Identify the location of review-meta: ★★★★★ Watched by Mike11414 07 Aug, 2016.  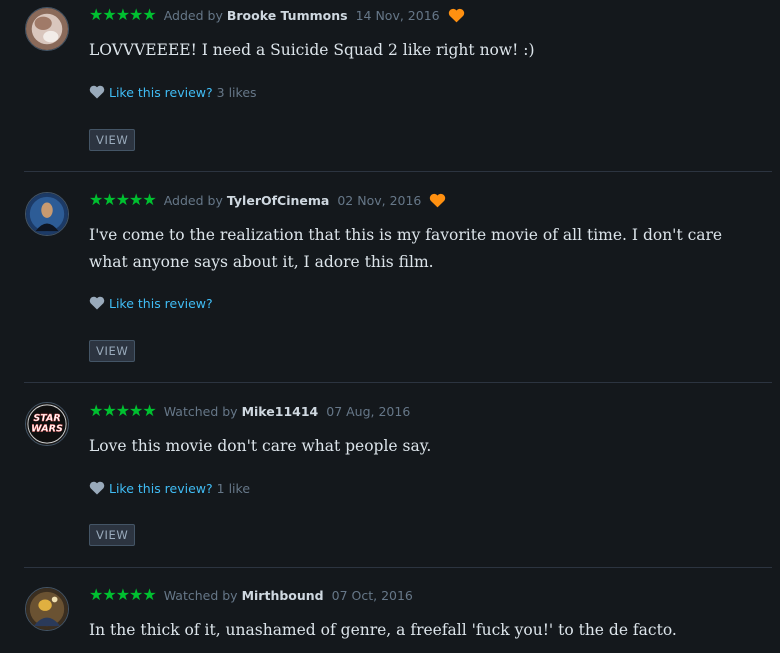
(249, 411).